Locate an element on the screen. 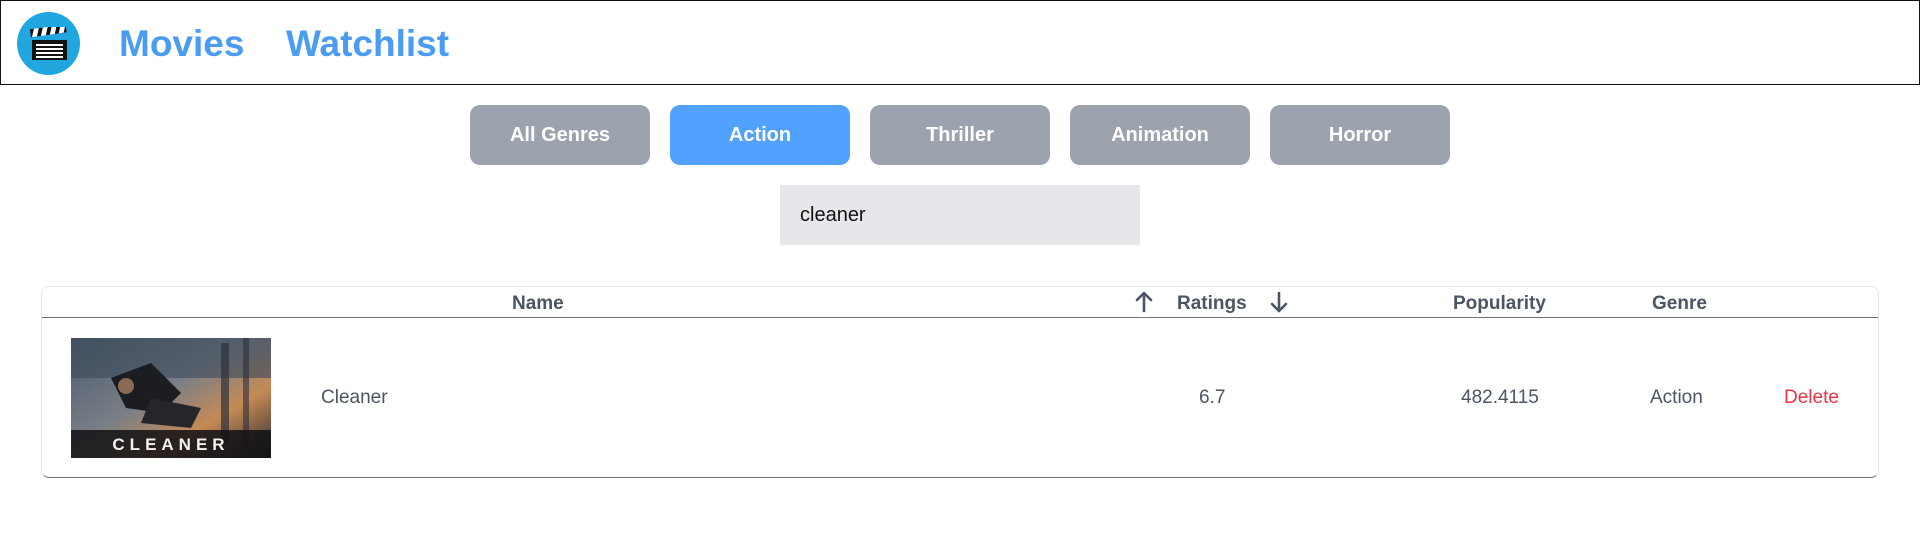 The height and width of the screenshot is (548, 1920). nav-link-watchlist: Watchlist is located at coordinates (367, 44).